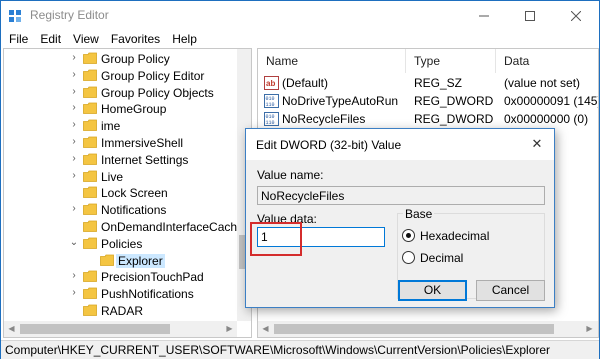  I want to click on tree-item: › ImmersiveShell, so click(124, 142).